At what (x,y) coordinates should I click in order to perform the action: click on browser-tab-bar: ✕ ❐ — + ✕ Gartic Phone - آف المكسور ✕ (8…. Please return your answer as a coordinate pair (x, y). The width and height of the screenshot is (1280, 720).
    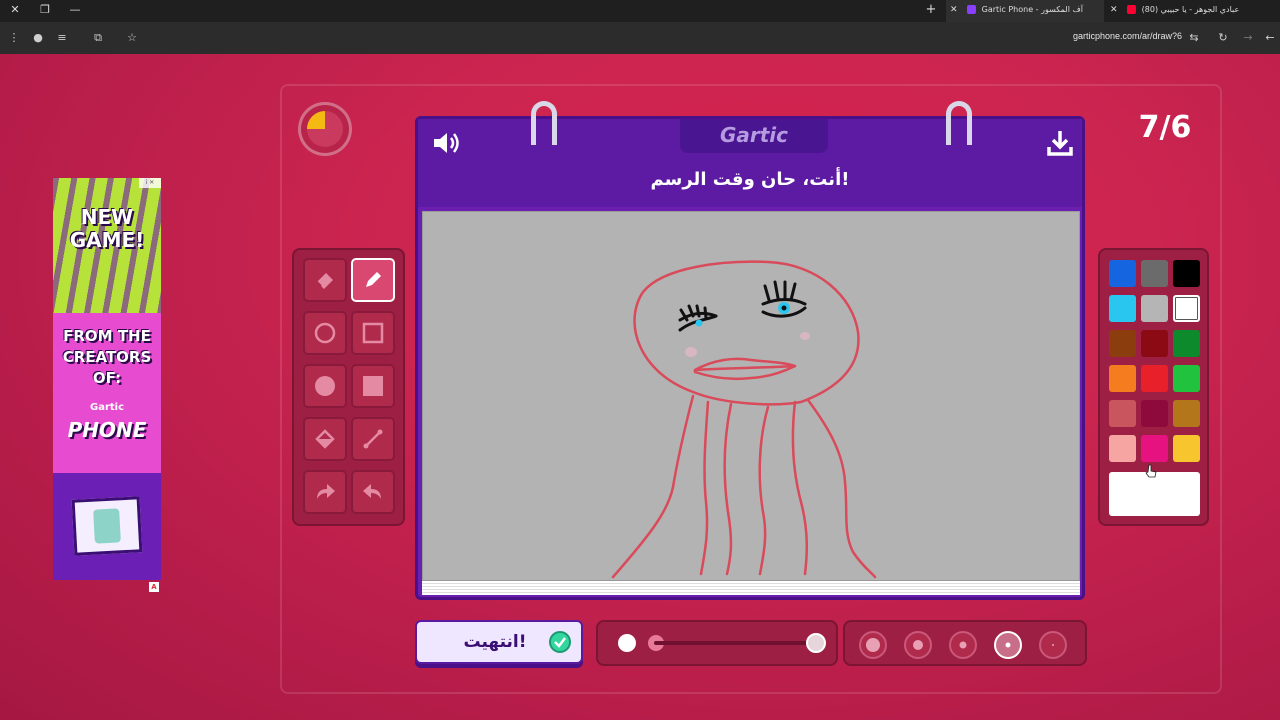
    Looking at the image, I should click on (640, 11).